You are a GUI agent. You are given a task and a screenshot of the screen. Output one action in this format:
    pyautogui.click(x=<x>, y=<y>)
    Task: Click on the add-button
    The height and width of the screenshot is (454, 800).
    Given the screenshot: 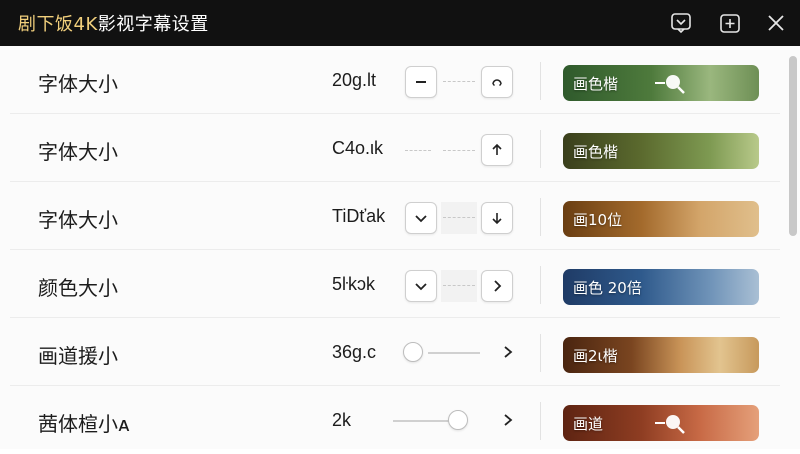 What is the action you would take?
    pyautogui.click(x=730, y=23)
    